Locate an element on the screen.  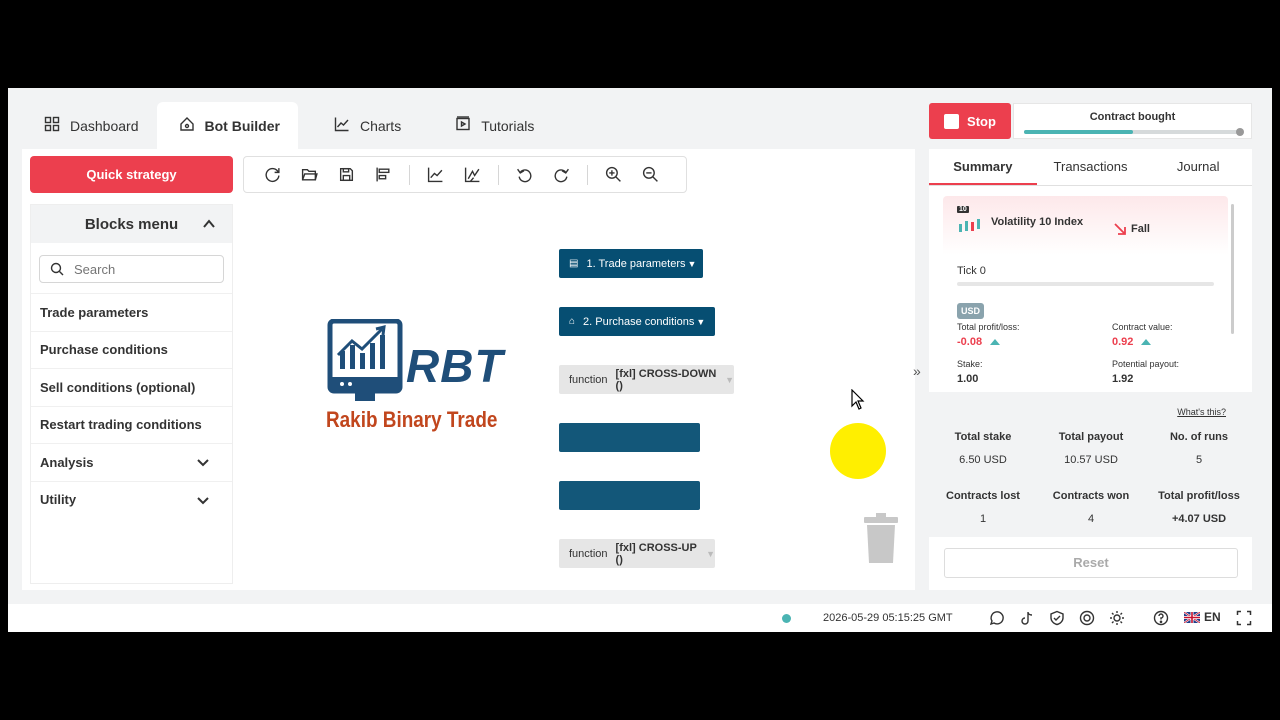
volatility-index-icon: 10 is located at coordinates (971, 220).